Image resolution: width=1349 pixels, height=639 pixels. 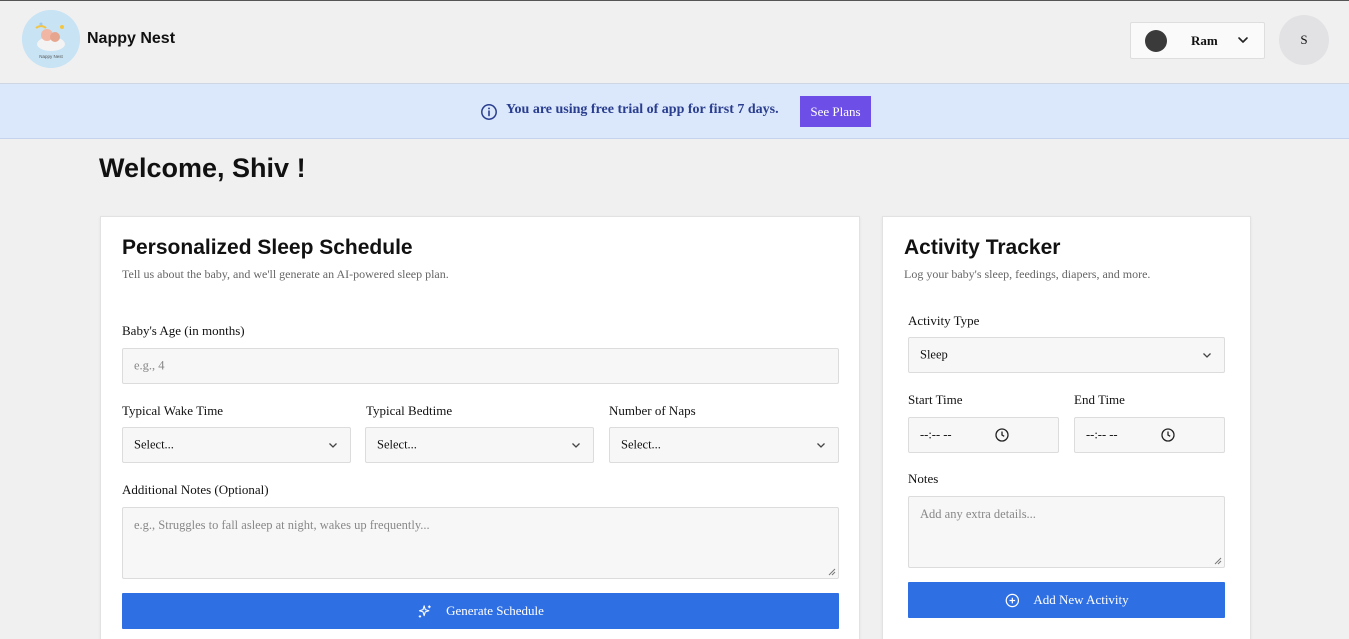 What do you see at coordinates (480, 366) in the screenshot?
I see `age-input: e.g., 4` at bounding box center [480, 366].